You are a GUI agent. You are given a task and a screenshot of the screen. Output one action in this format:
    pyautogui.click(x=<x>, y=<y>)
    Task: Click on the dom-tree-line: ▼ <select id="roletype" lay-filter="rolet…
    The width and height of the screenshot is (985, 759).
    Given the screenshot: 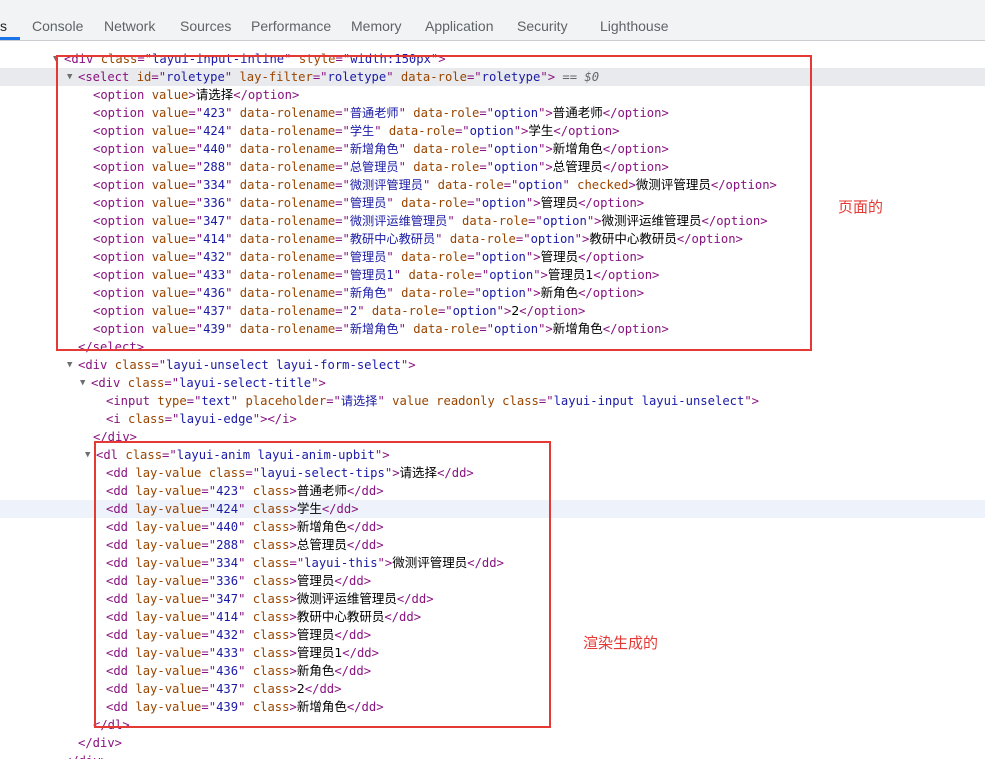 What is the action you would take?
    pyautogui.click(x=492, y=77)
    